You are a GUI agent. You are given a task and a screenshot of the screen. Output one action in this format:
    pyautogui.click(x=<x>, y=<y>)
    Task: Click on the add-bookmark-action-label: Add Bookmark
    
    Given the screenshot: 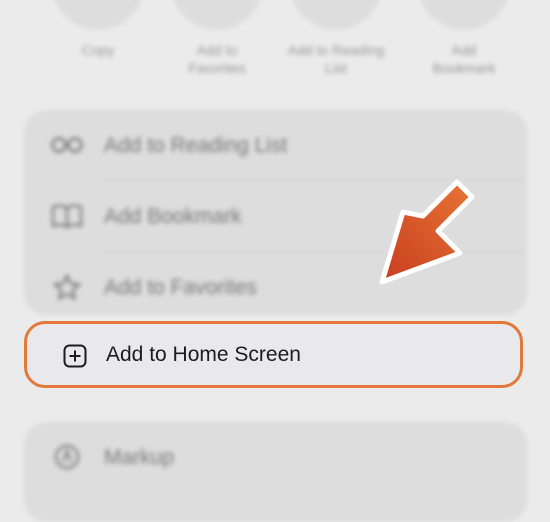 What is the action you would take?
    pyautogui.click(x=464, y=59)
    